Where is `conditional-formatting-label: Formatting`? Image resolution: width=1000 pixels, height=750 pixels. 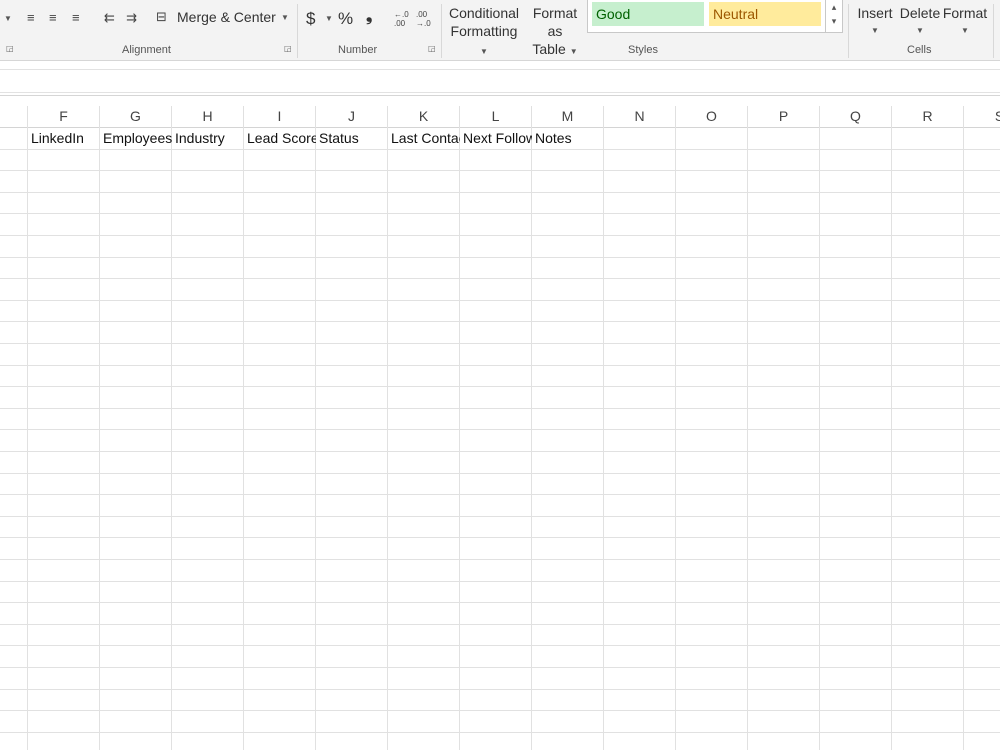
conditional-formatting-label: Formatting is located at coordinates (484, 31).